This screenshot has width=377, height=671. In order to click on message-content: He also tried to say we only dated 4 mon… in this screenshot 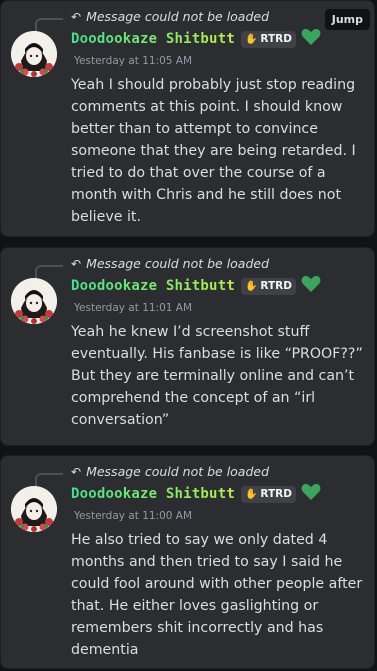, I will do `click(217, 595)`.